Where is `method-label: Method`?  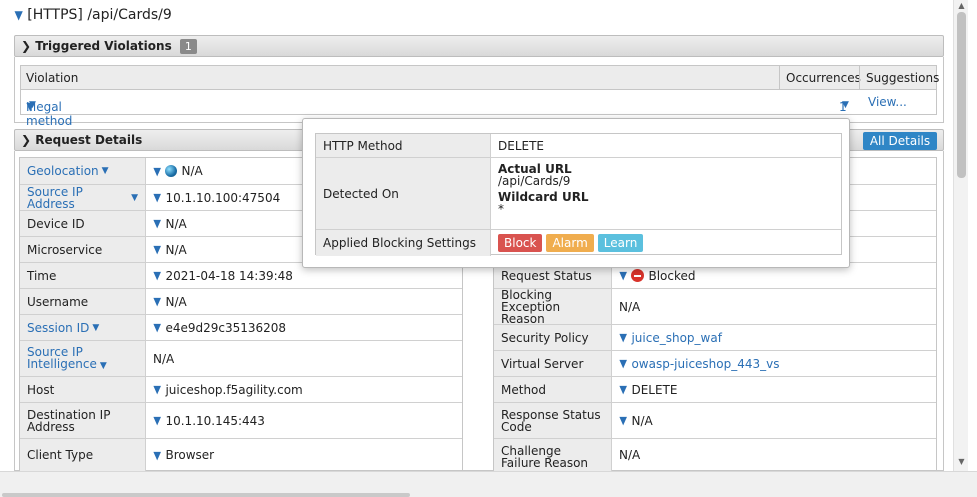 method-label: Method is located at coordinates (553, 389).